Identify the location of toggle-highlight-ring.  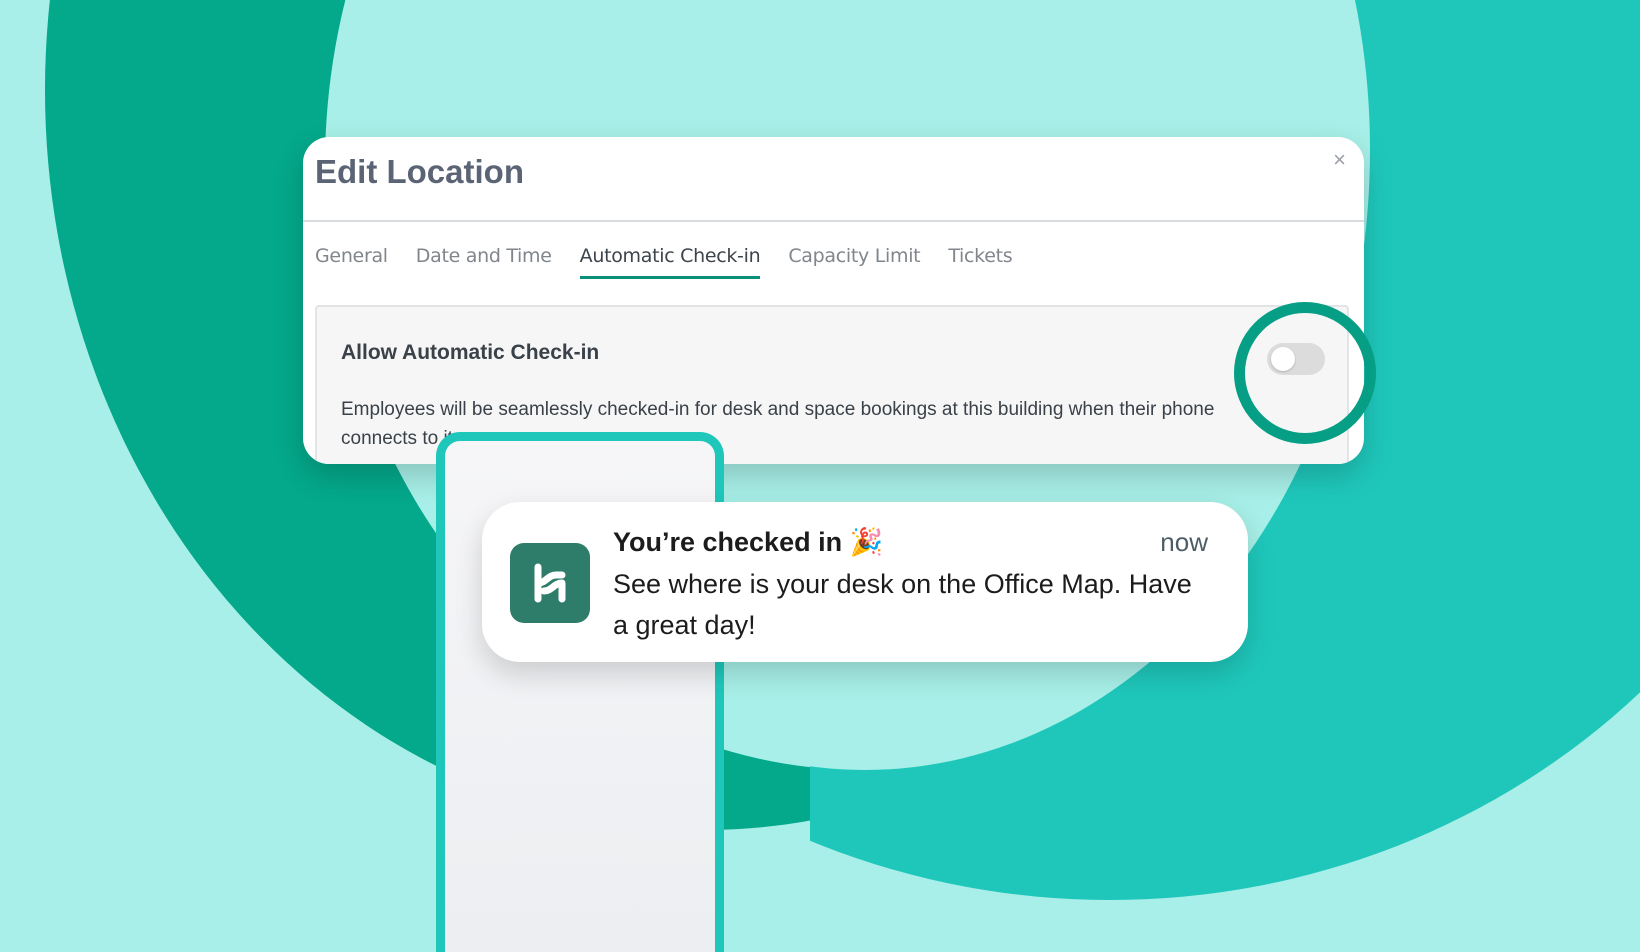
(1305, 373).